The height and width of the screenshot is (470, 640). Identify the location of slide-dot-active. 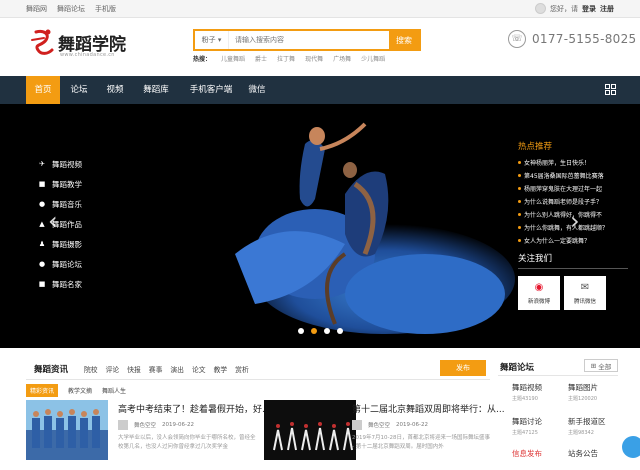
(314, 331).